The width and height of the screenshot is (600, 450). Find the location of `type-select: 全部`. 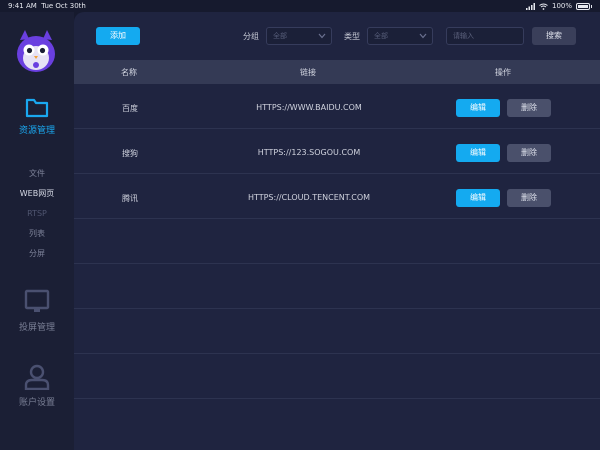

type-select: 全部 is located at coordinates (400, 36).